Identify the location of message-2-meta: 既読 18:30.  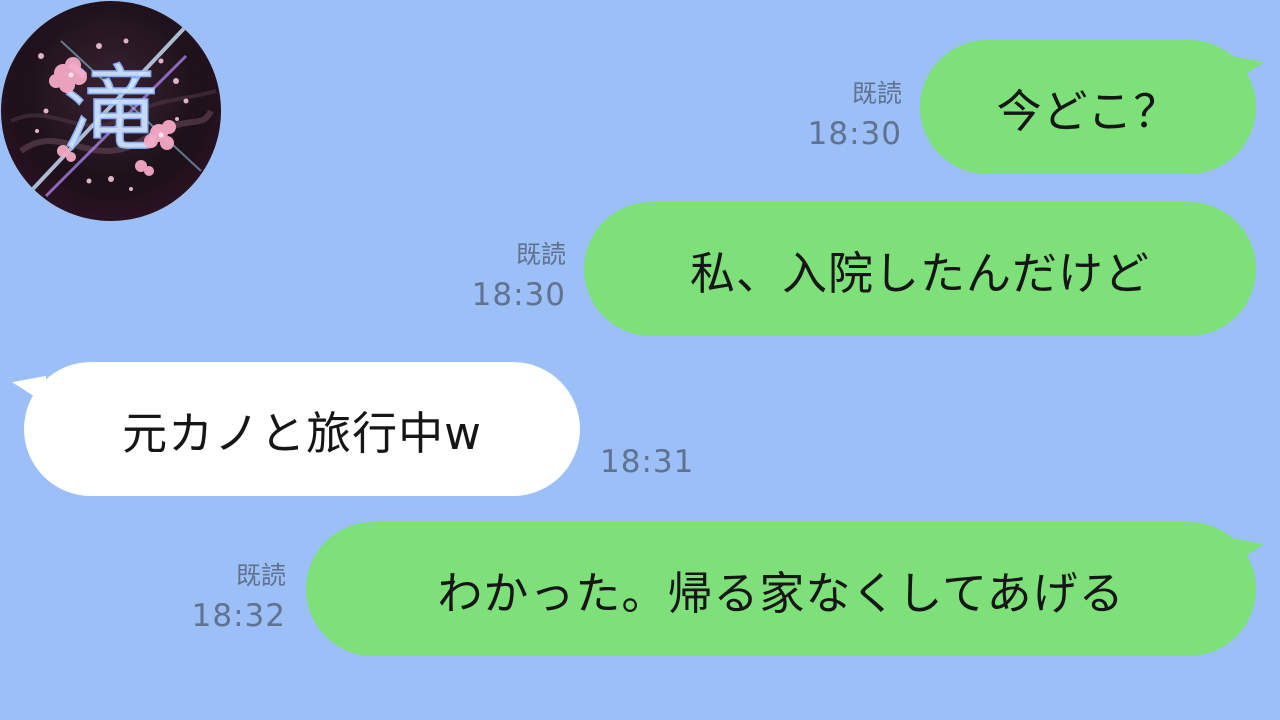
(503, 275).